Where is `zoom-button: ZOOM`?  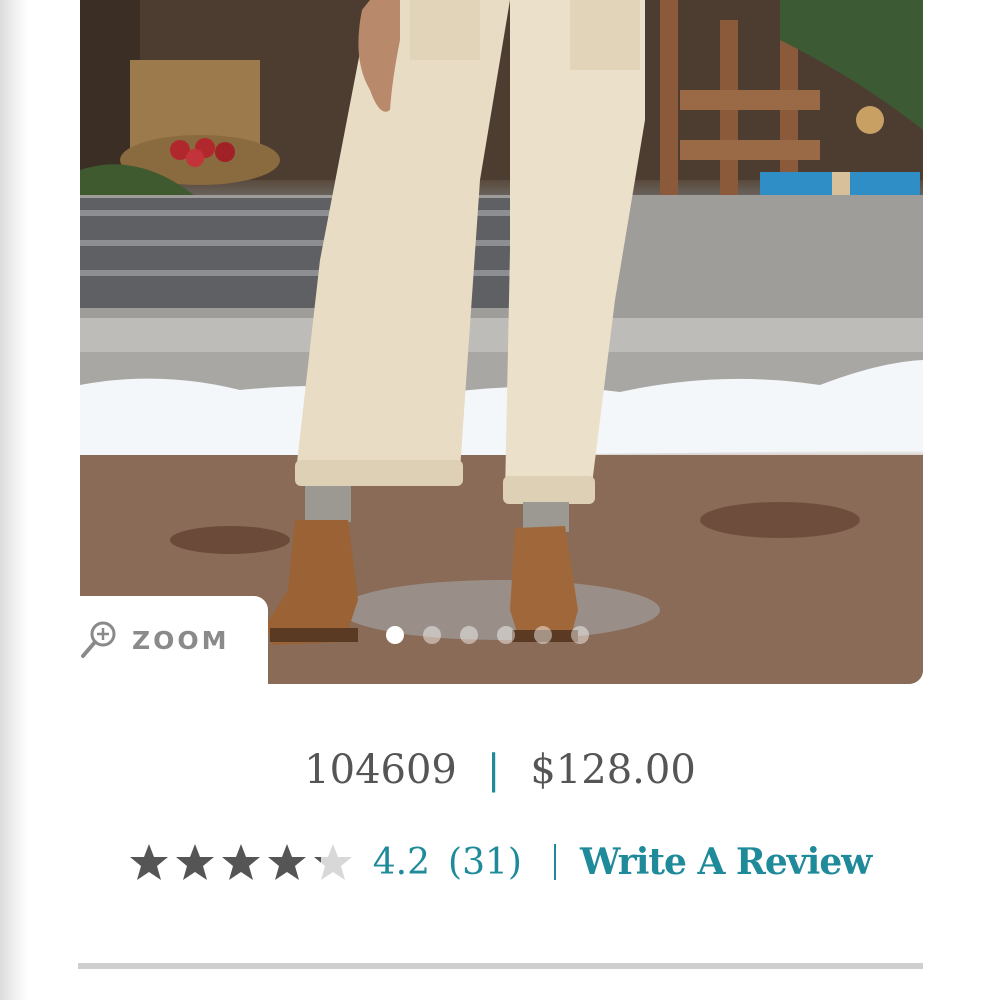
zoom-button: ZOOM is located at coordinates (174, 640).